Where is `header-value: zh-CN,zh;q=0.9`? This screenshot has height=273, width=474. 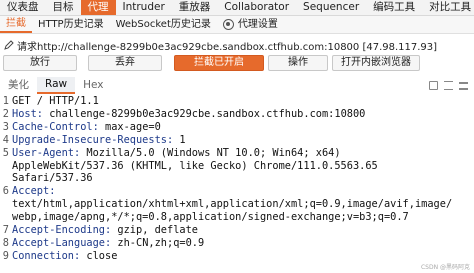 header-value: zh-CN,zh;q=0.9 is located at coordinates (158, 242).